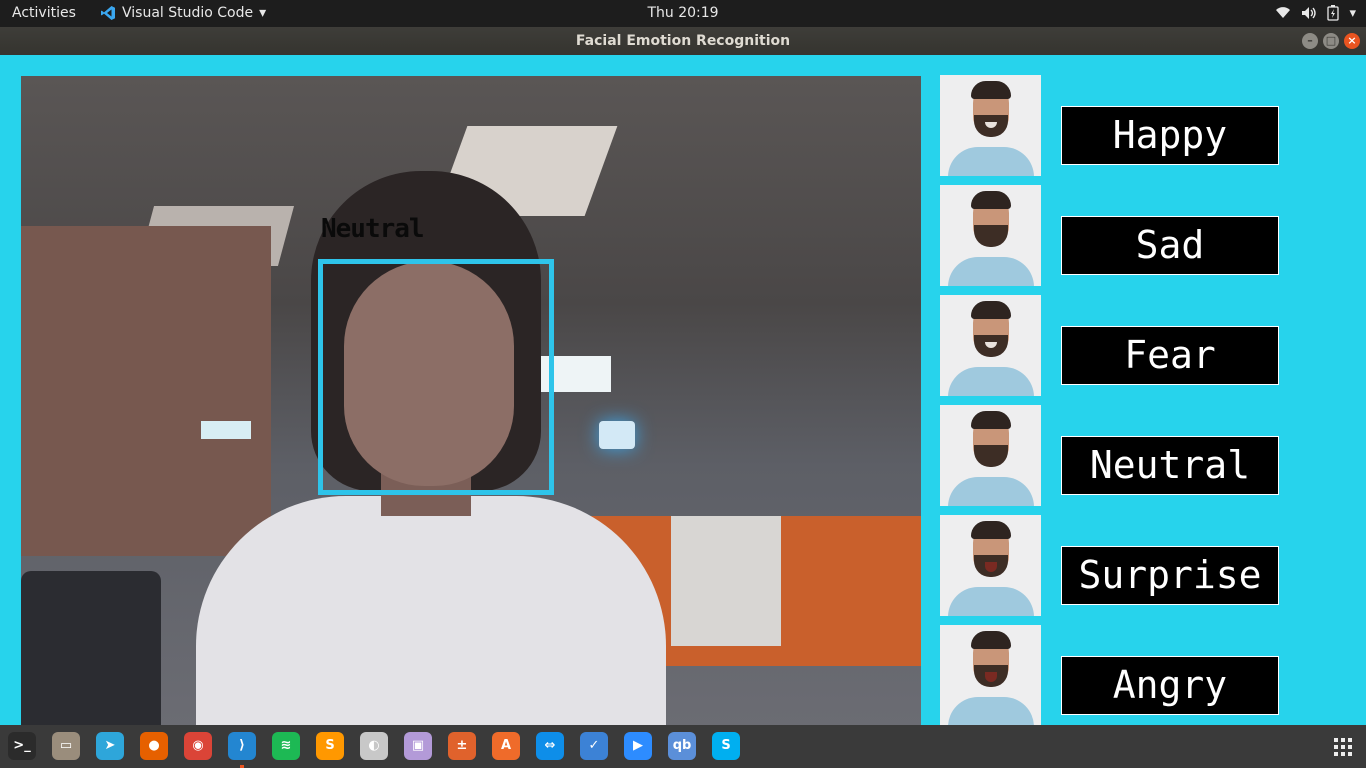  Describe the element at coordinates (436, 377) in the screenshot. I see `face-detection-box` at that location.